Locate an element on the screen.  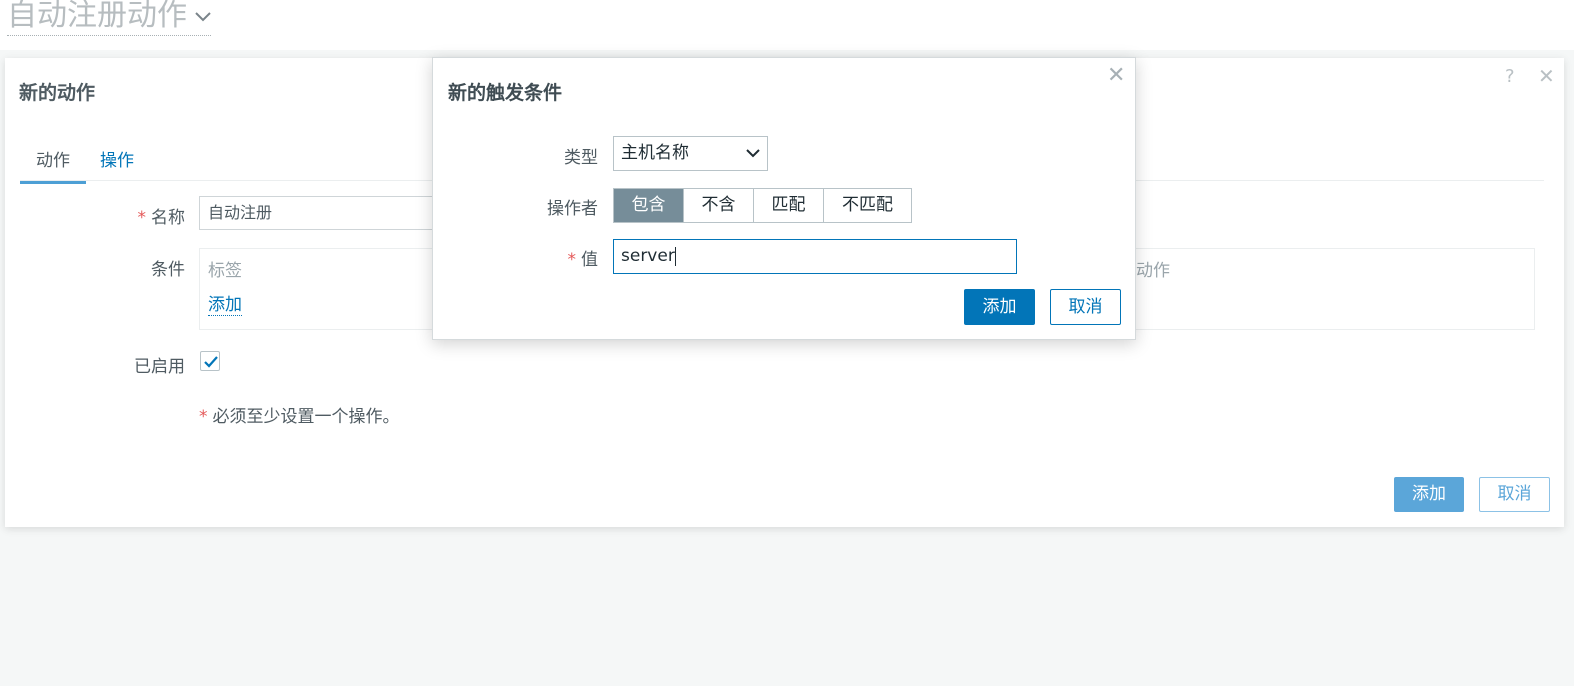
conditions-header-action: 动作 is located at coordinates (1153, 271).